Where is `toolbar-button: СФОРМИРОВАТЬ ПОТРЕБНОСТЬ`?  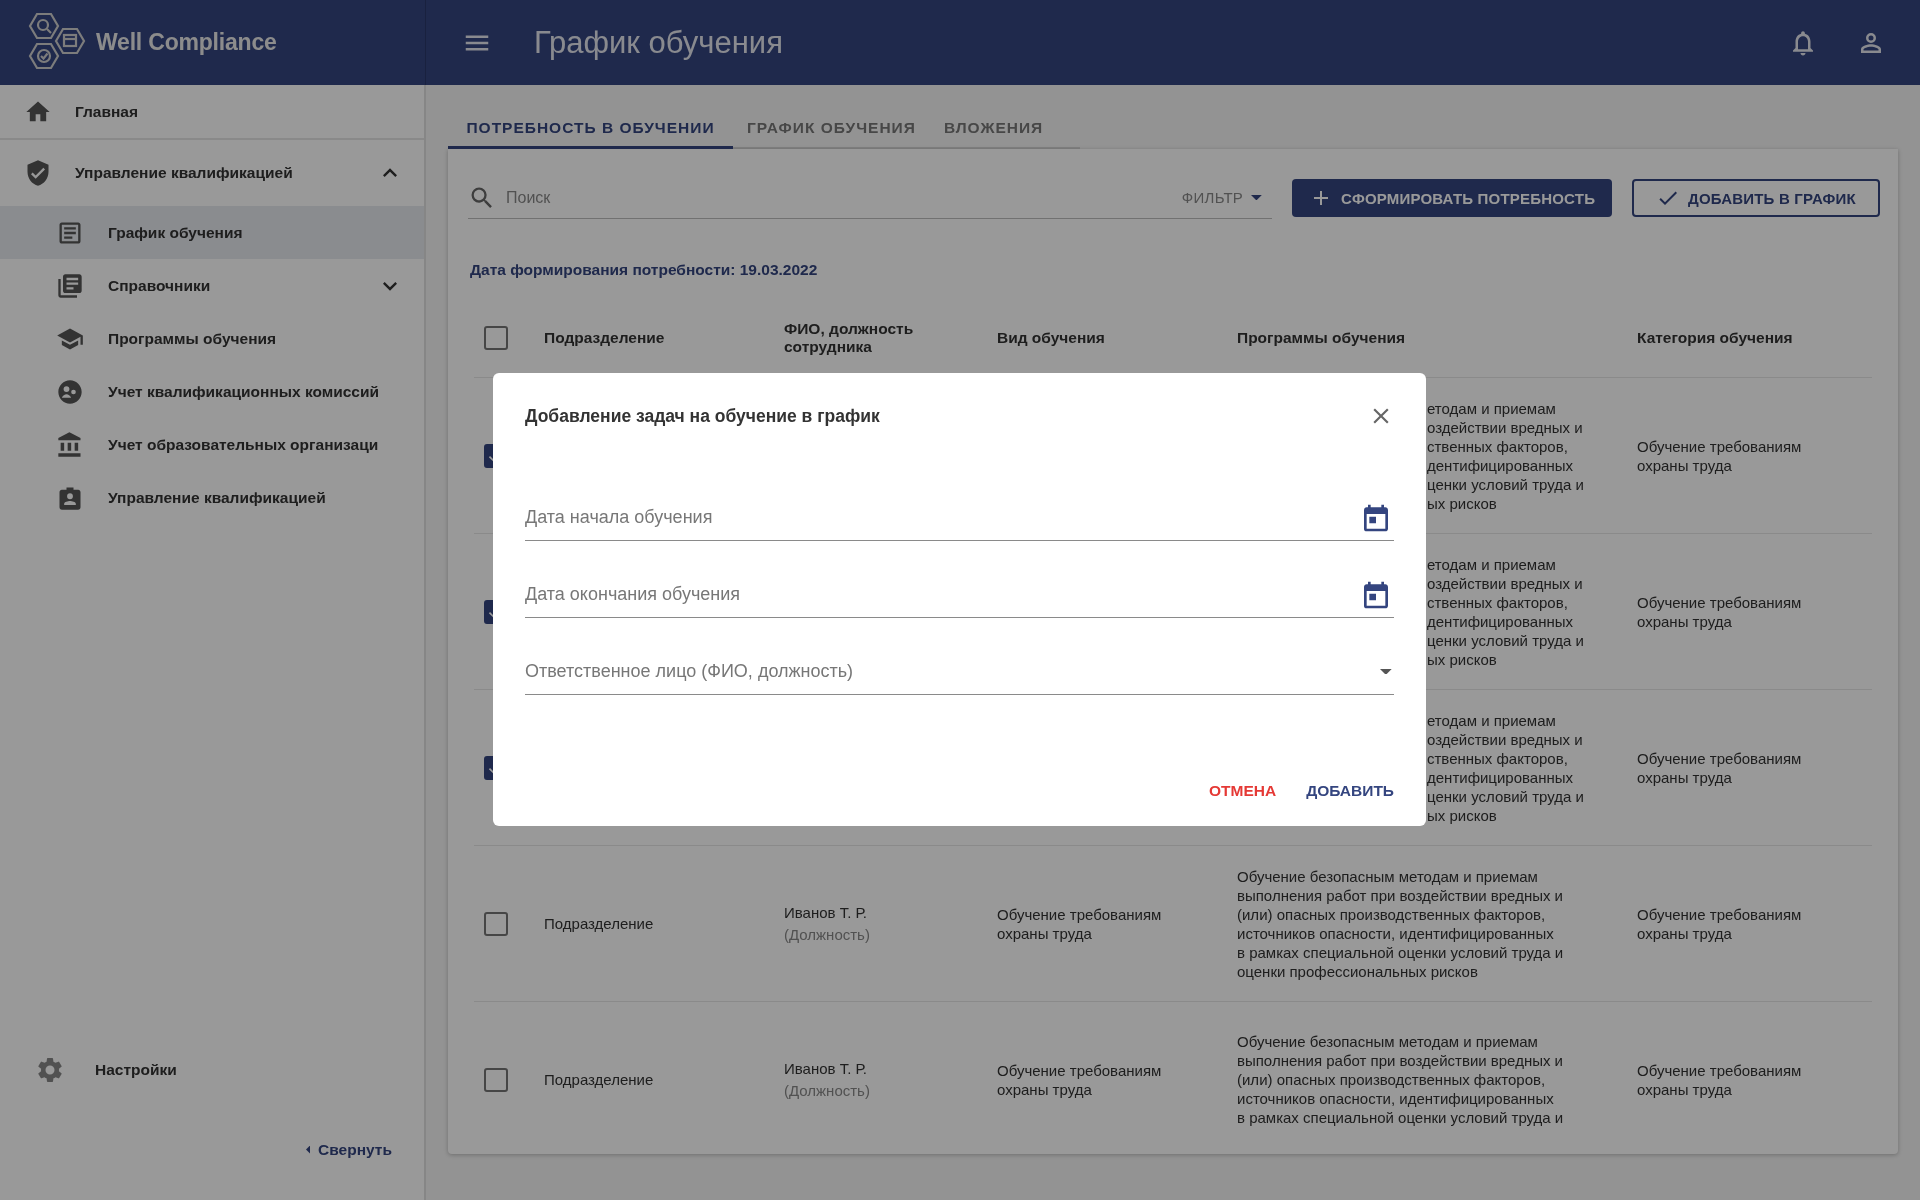
toolbar-button: СФОРМИРОВАТЬ ПОТРЕБНОСТЬ is located at coordinates (1452, 198).